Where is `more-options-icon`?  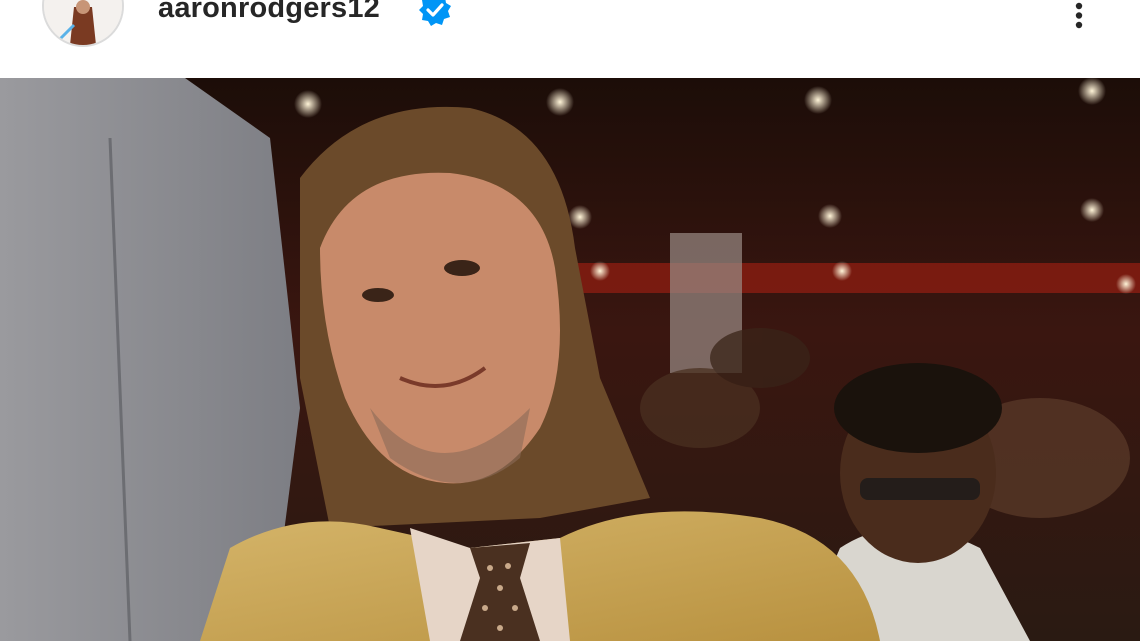
more-options-icon is located at coordinates (1079, 17).